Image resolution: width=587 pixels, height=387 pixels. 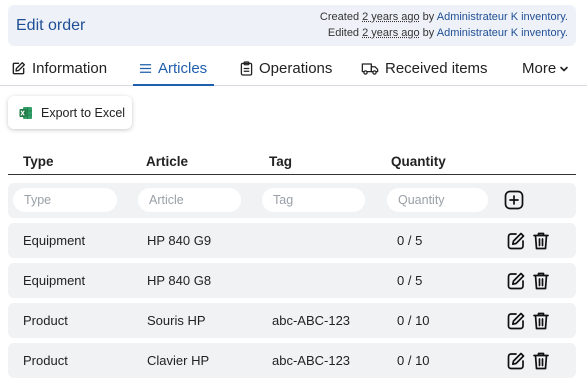 I want to click on tab-information: Information, so click(x=59, y=68).